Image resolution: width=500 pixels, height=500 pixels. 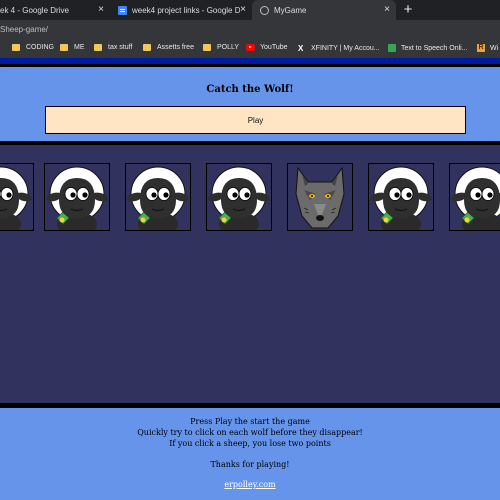 What do you see at coordinates (290, 10) in the screenshot?
I see `tab-label: MyGame` at bounding box center [290, 10].